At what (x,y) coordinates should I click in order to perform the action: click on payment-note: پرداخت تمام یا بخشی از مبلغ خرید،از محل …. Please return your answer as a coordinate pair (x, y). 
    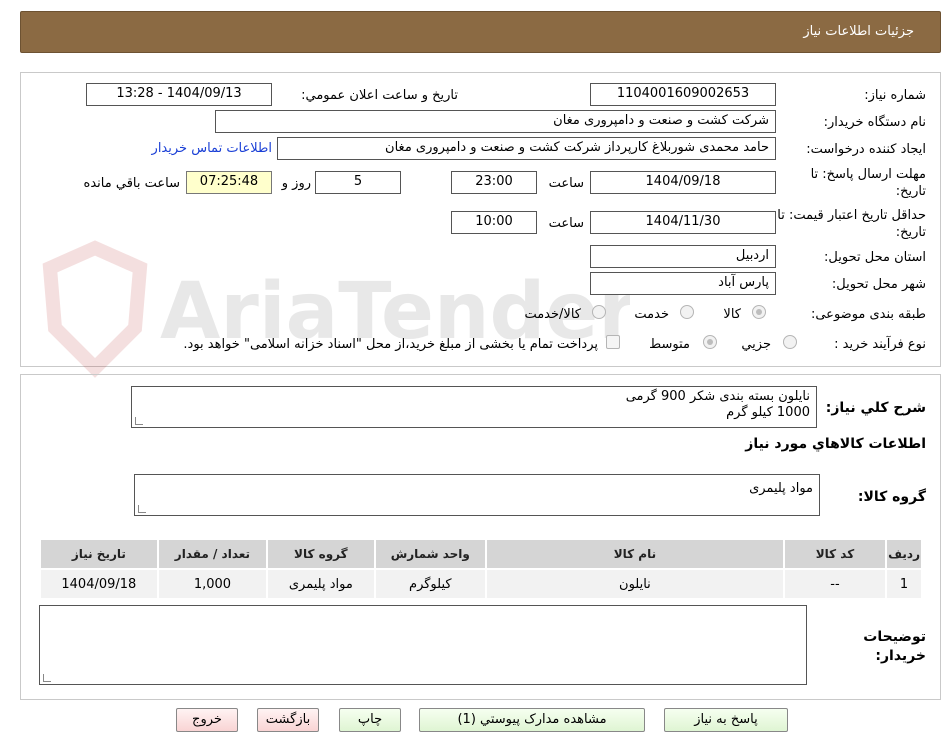
    Looking at the image, I should click on (390, 344).